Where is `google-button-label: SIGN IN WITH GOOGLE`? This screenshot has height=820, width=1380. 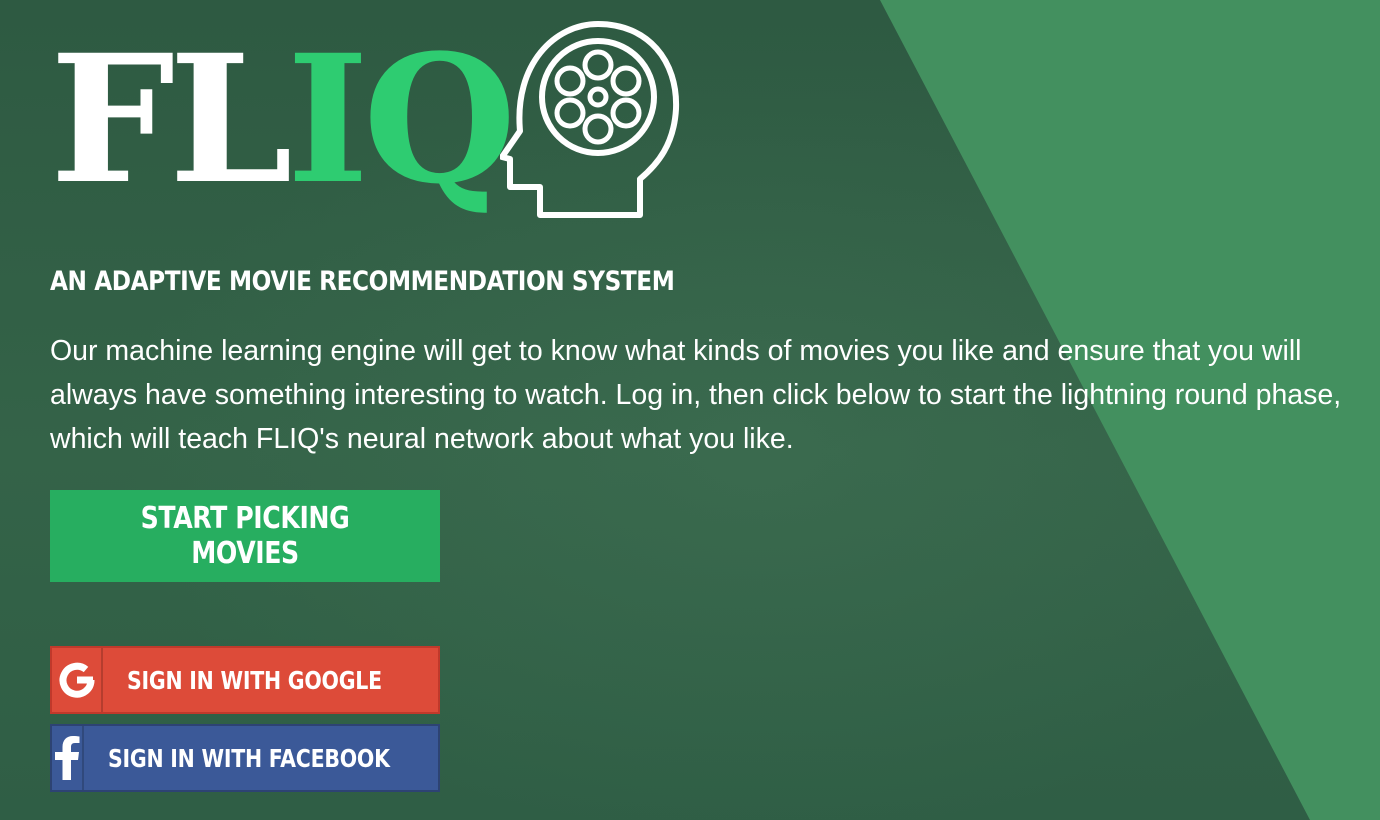
google-button-label: SIGN IN WITH GOOGLE is located at coordinates (270, 680).